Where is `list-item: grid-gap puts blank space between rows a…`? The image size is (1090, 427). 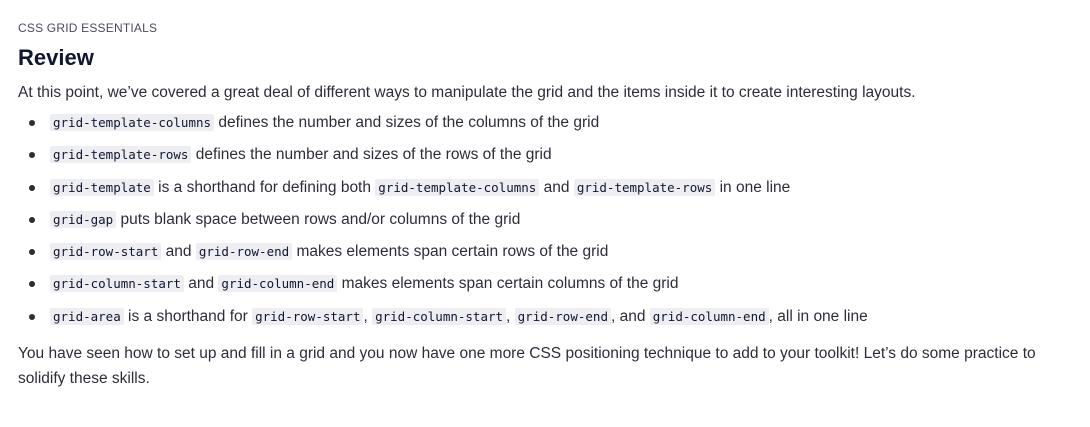
list-item: grid-gap puts blank space between rows a… is located at coordinates (545, 225).